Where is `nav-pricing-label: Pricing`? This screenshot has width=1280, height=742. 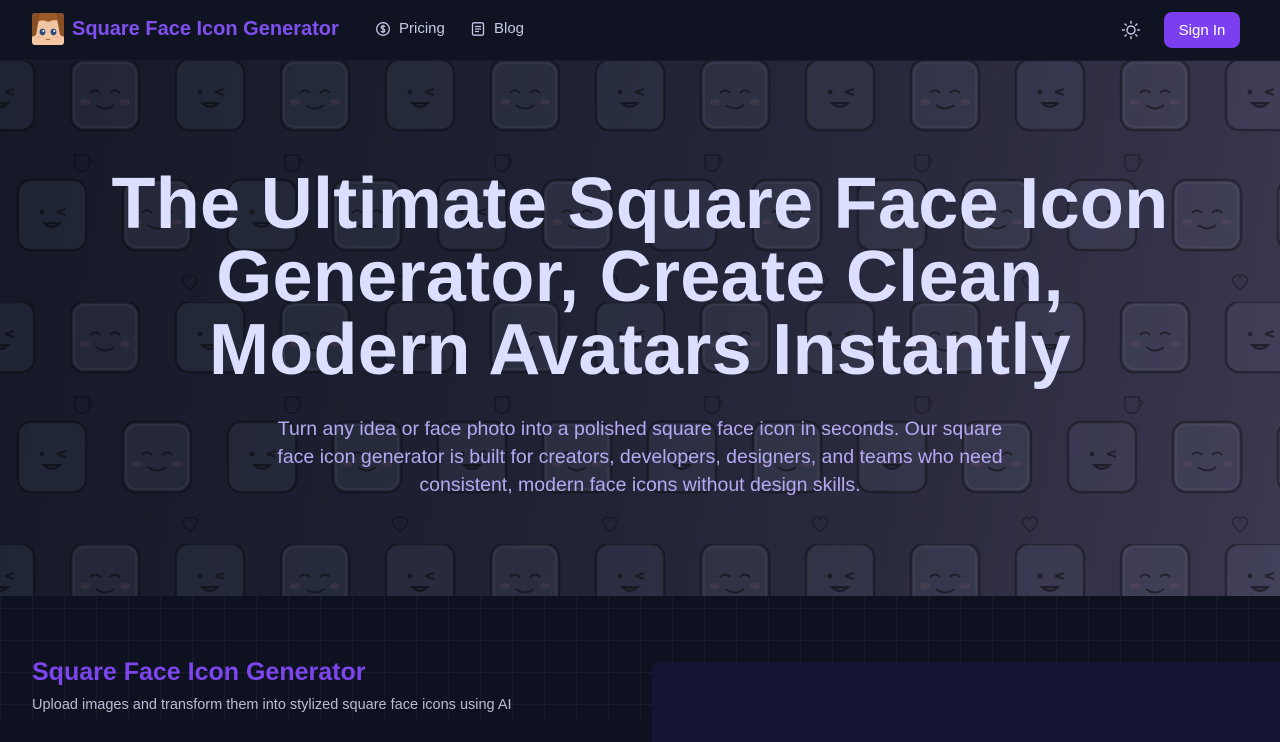
nav-pricing-label: Pricing is located at coordinates (422, 28).